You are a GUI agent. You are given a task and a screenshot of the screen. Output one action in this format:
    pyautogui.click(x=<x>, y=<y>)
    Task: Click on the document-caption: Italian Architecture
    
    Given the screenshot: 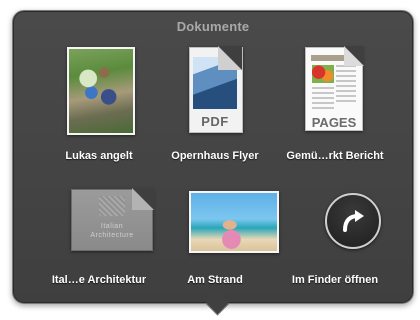 What is the action you would take?
    pyautogui.click(x=112, y=231)
    